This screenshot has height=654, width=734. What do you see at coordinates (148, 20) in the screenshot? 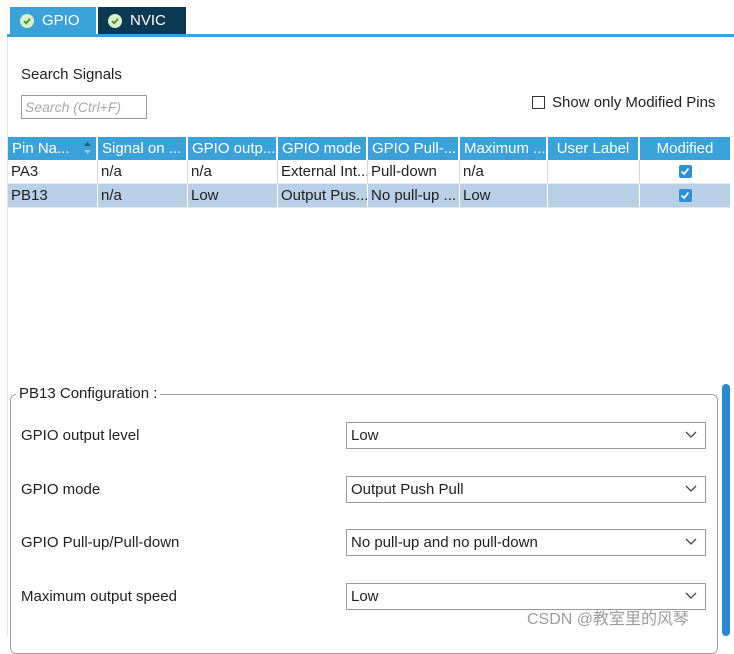
I see `tab-nvic-label: NVIC` at bounding box center [148, 20].